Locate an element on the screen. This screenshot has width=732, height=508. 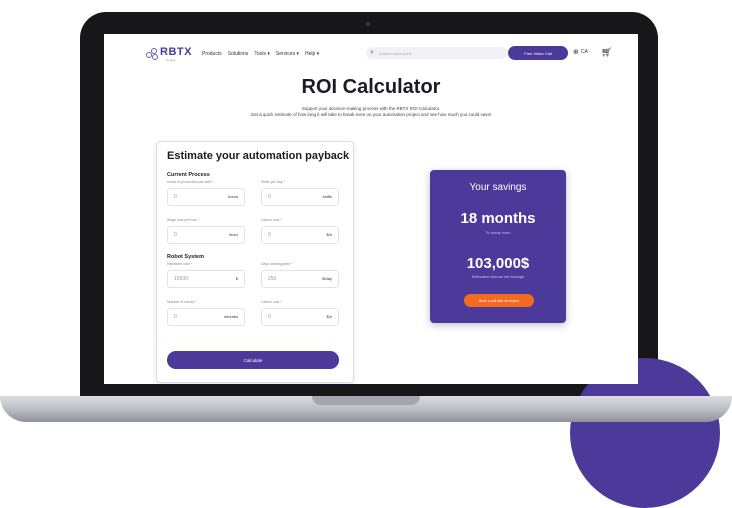
free-video-call-button: Free Video Call is located at coordinates (538, 53).